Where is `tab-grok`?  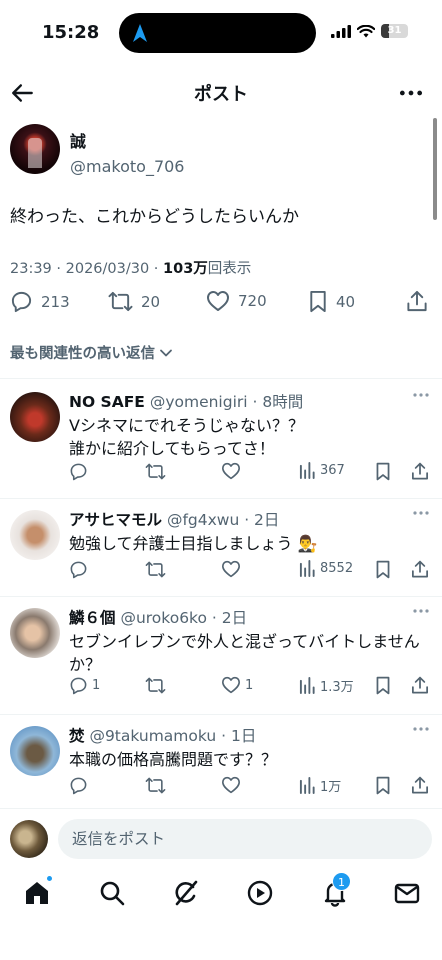 tab-grok is located at coordinates (186, 893).